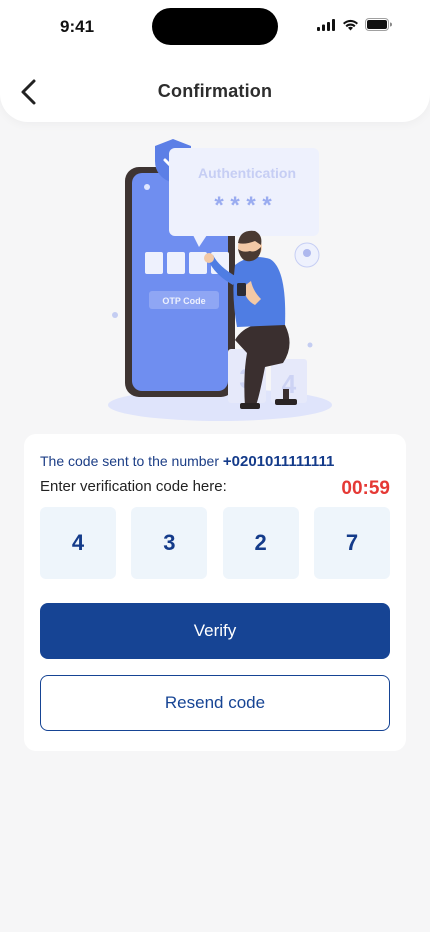 This screenshot has height=932, width=430. Describe the element at coordinates (365, 488) in the screenshot. I see `countdown-timer: 00:59` at that location.